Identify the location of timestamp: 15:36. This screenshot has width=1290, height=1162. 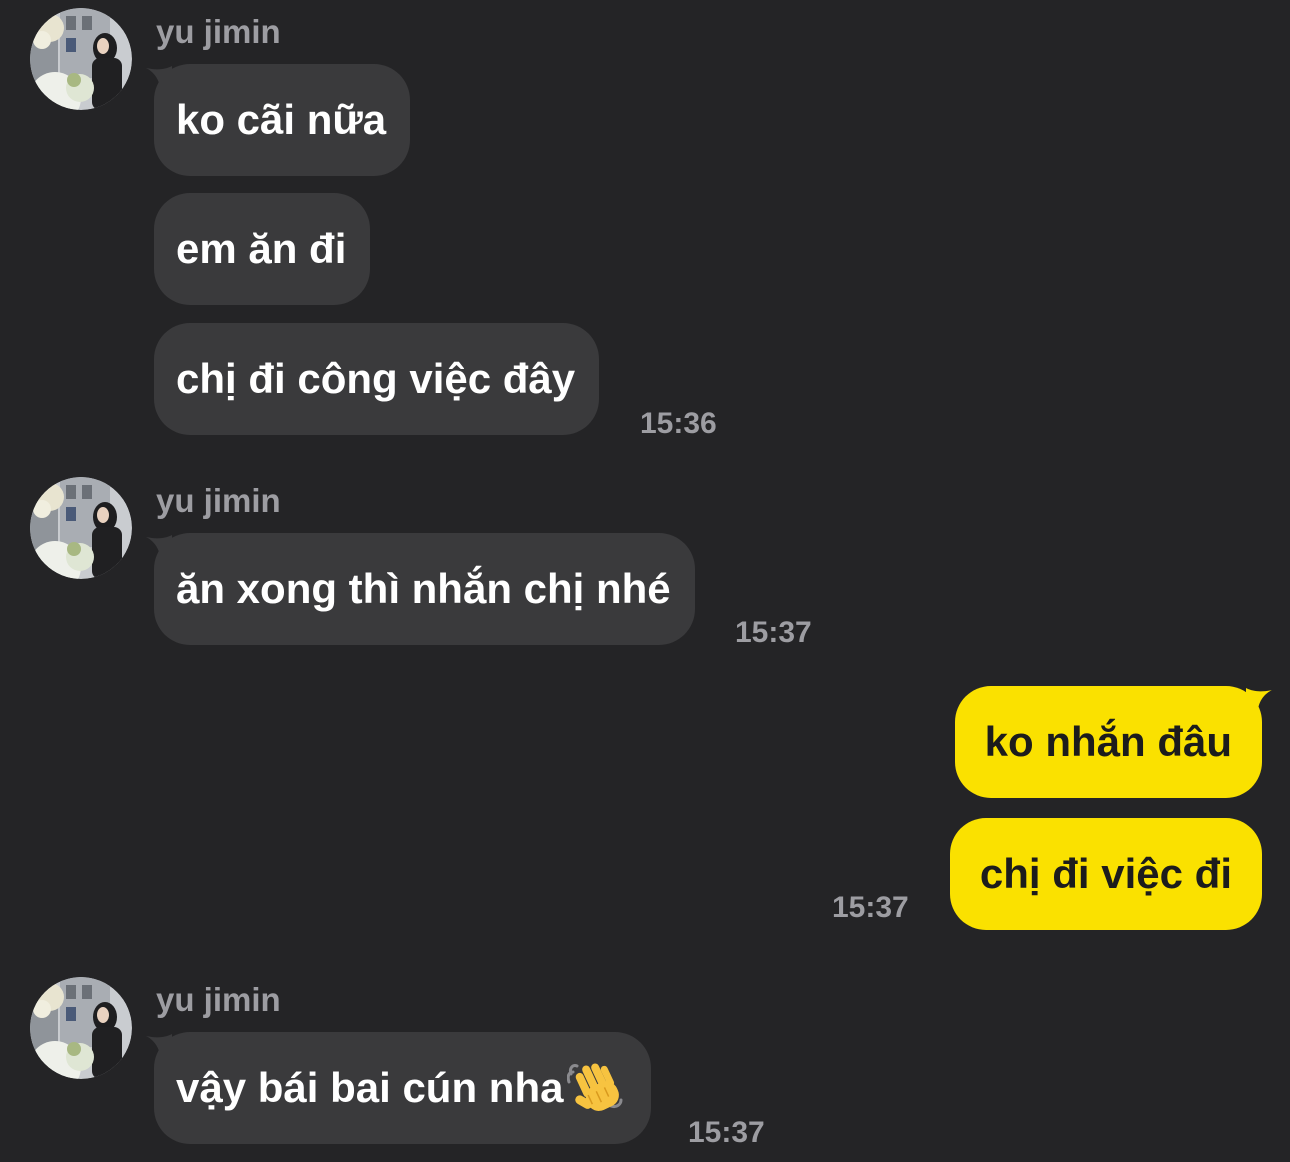
(678, 423).